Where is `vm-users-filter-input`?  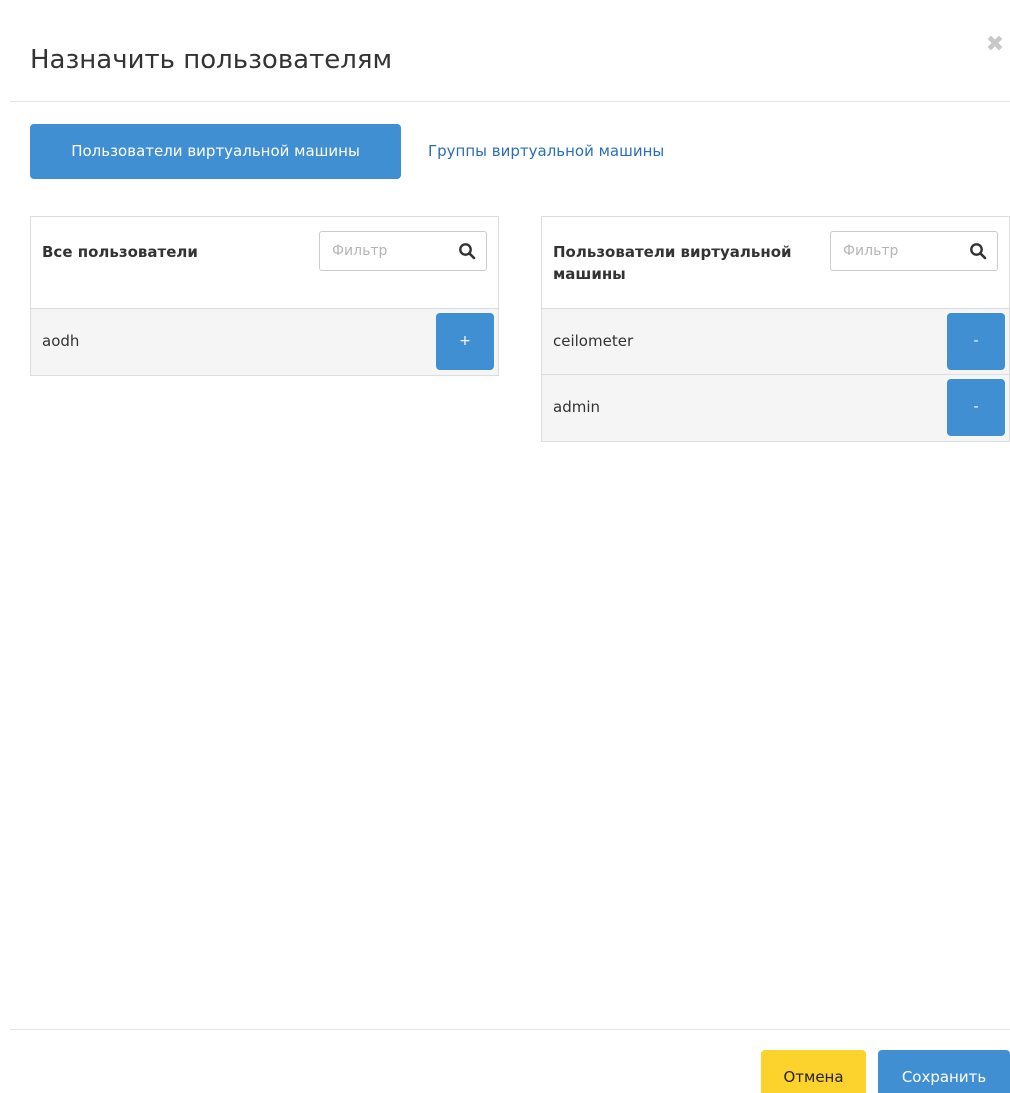 vm-users-filter-input is located at coordinates (894, 251).